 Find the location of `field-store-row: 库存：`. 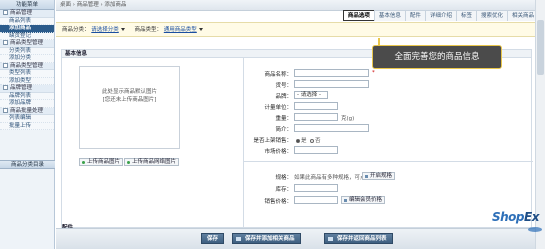

field-store-row: 库存： is located at coordinates (388, 188).